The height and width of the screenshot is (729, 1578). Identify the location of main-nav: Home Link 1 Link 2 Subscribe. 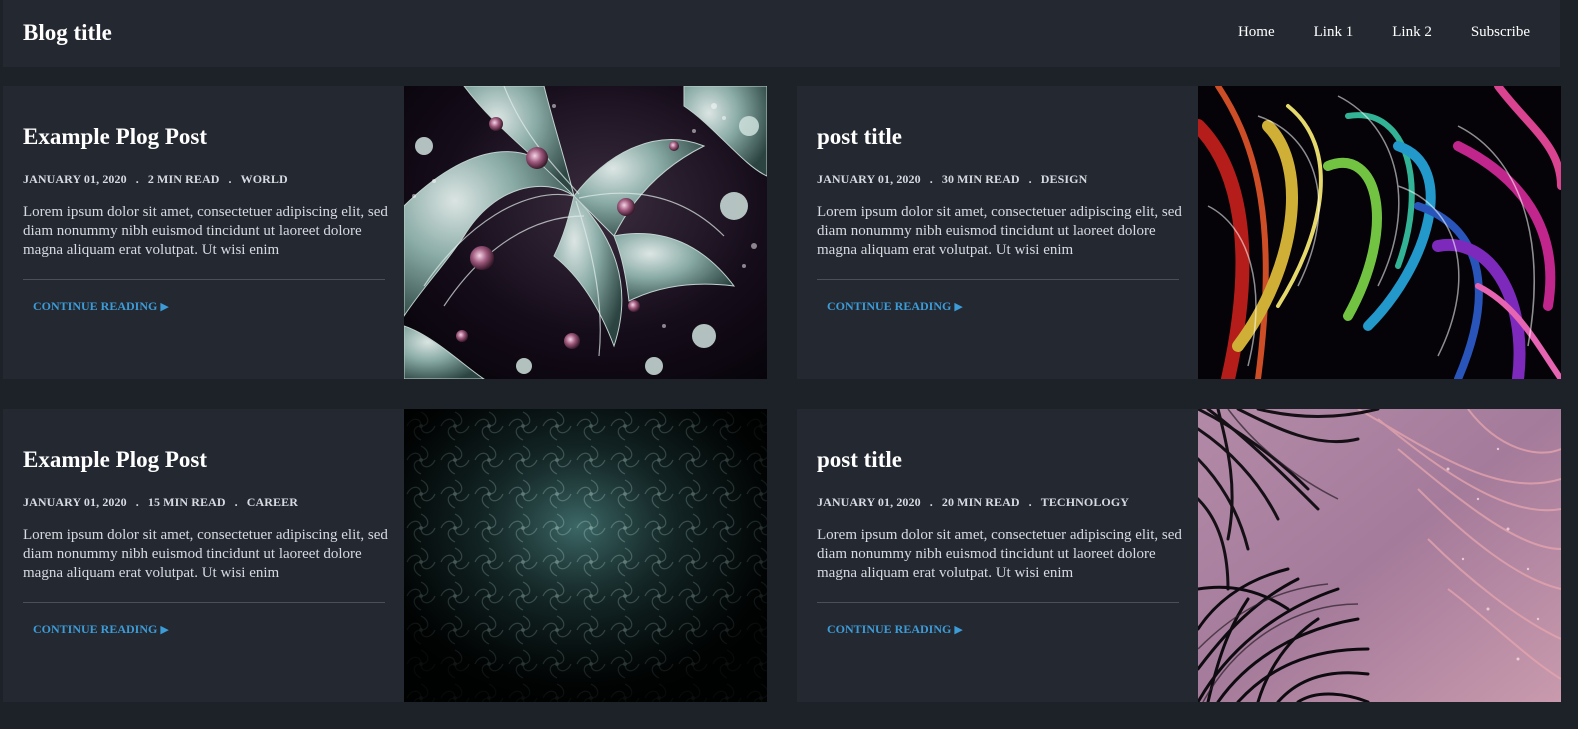
(1384, 33).